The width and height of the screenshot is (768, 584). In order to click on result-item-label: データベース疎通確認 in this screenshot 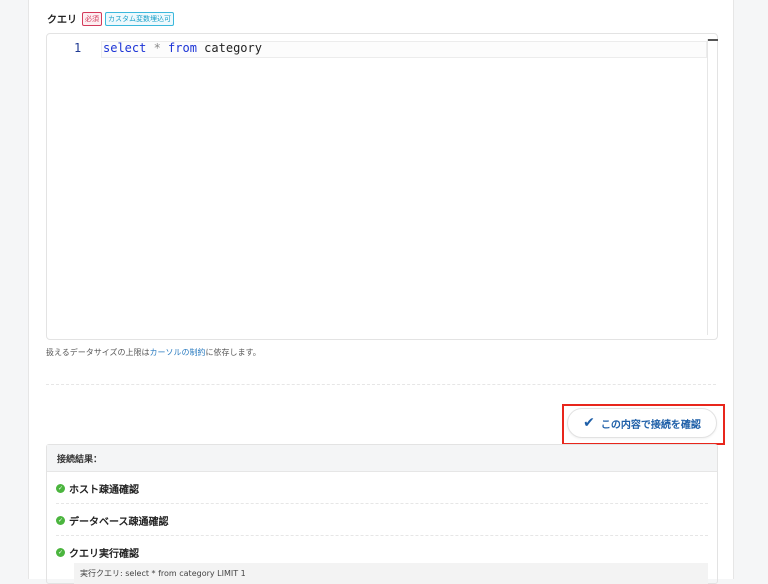, I will do `click(119, 522)`.